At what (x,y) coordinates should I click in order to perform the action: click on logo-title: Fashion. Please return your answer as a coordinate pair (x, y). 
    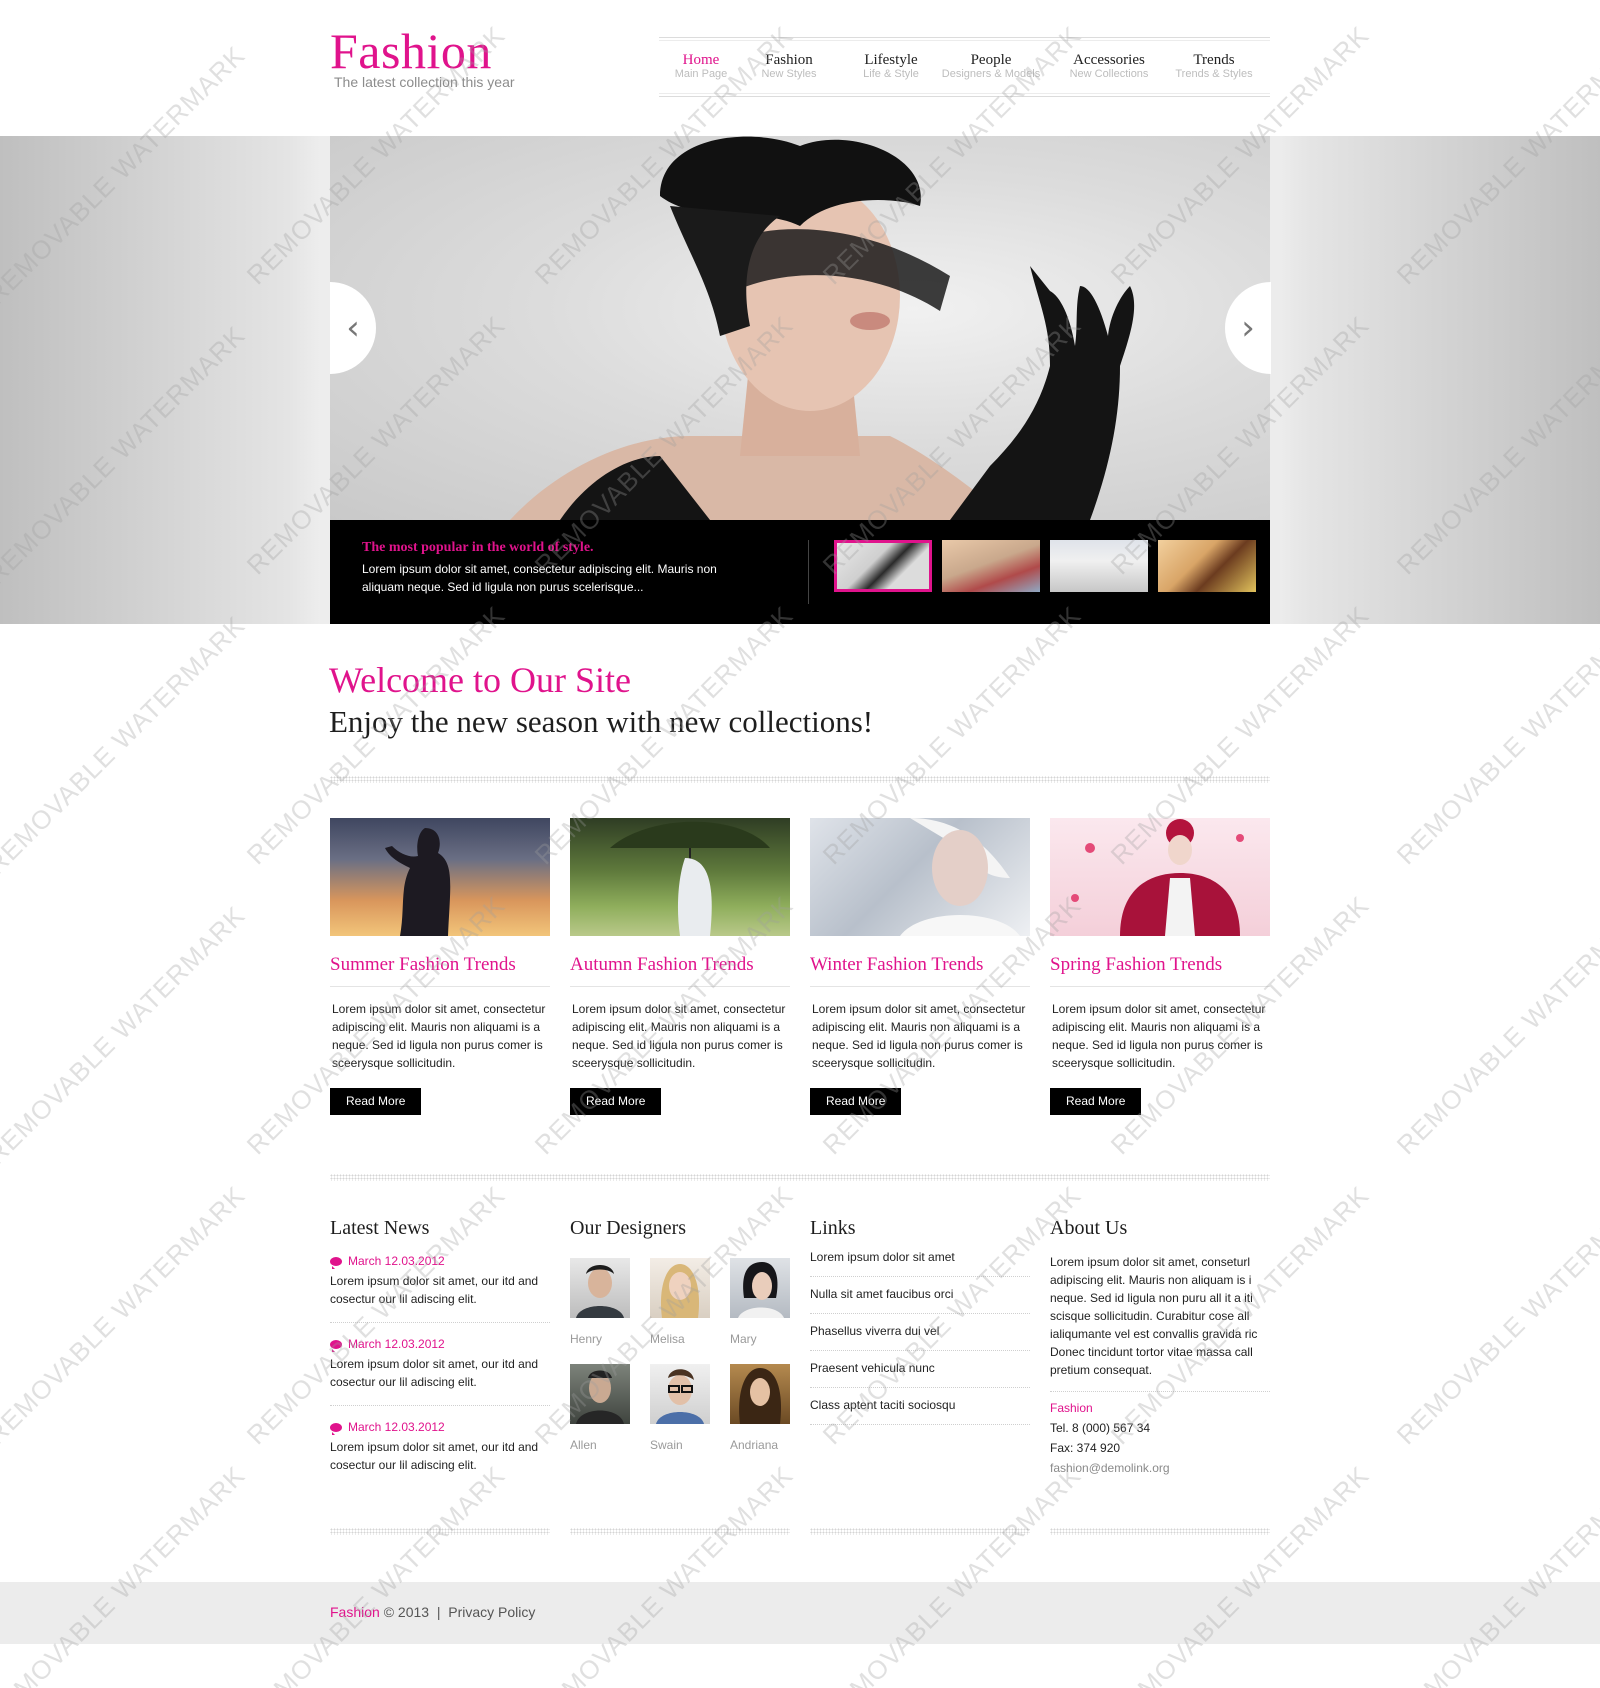
    Looking at the image, I should click on (422, 51).